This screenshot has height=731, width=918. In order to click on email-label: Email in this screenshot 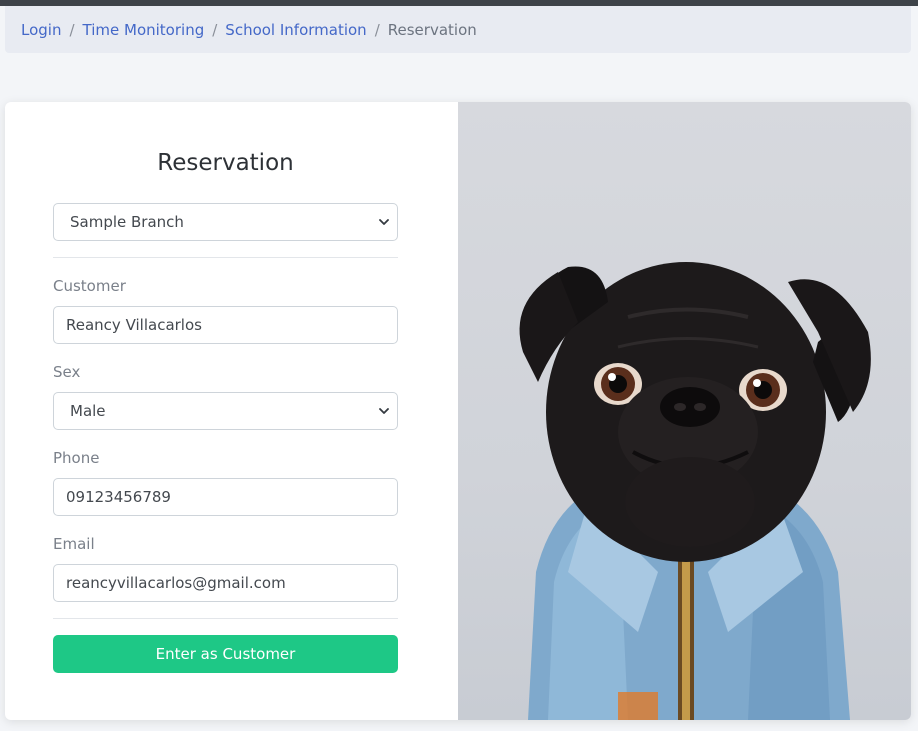, I will do `click(74, 544)`.